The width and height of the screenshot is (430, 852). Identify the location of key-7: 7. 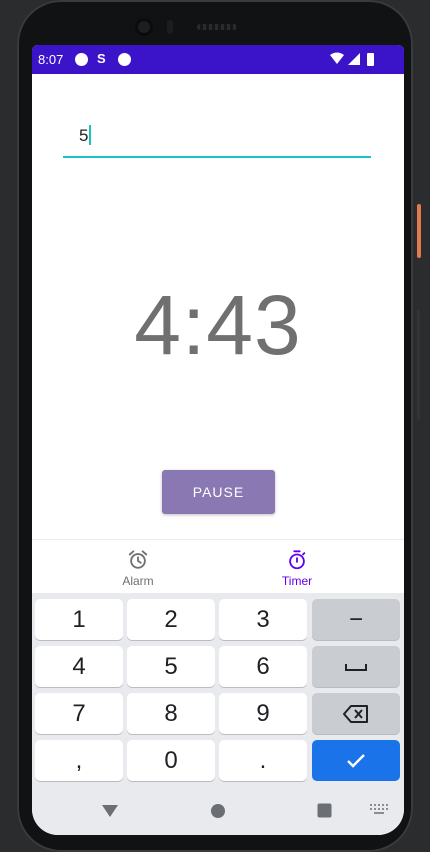
(79, 713).